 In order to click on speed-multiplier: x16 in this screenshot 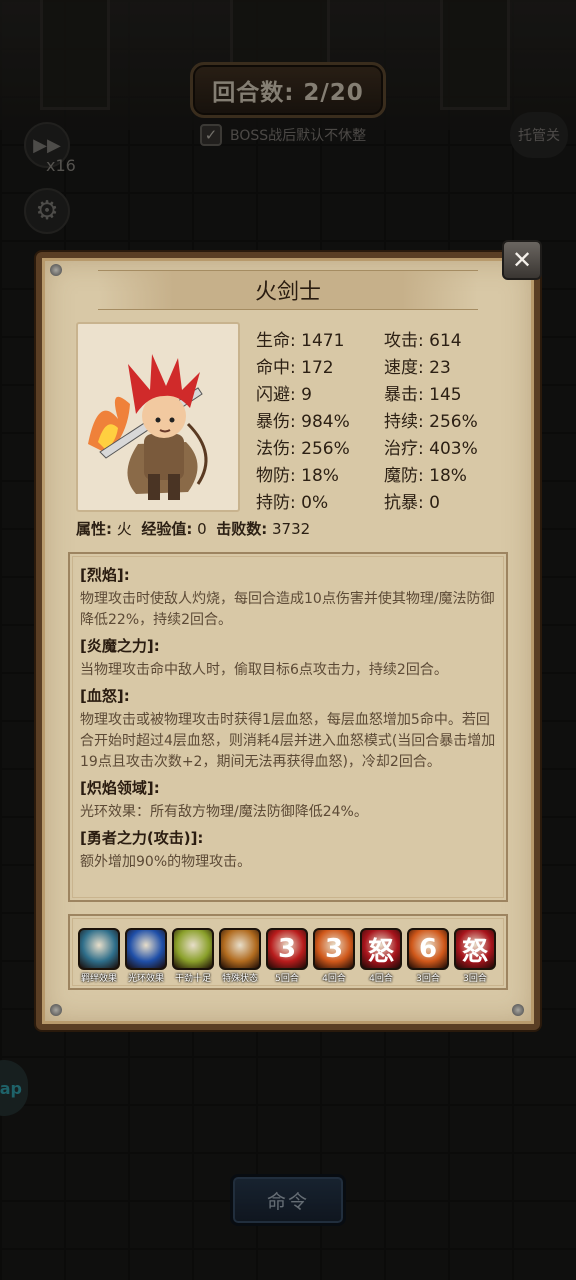, I will do `click(61, 165)`.